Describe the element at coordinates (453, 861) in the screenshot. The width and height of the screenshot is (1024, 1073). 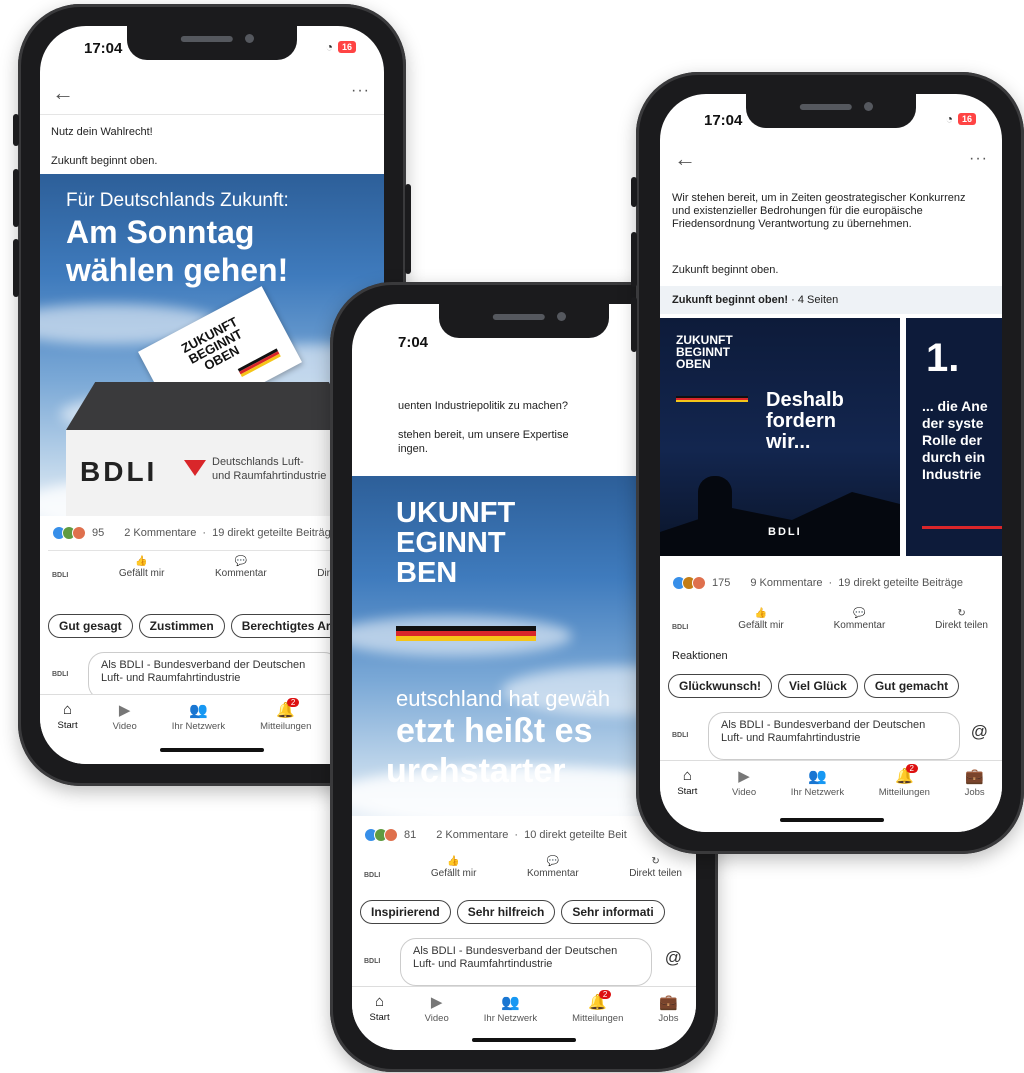
I see `thumb-icon: 👍` at that location.